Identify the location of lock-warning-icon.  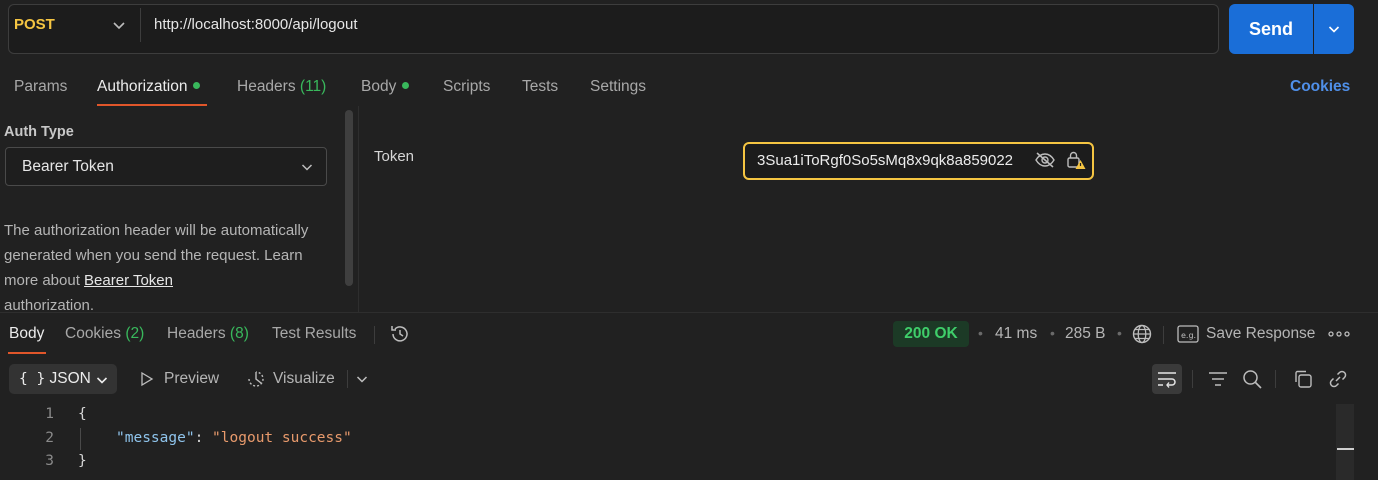
(1076, 160).